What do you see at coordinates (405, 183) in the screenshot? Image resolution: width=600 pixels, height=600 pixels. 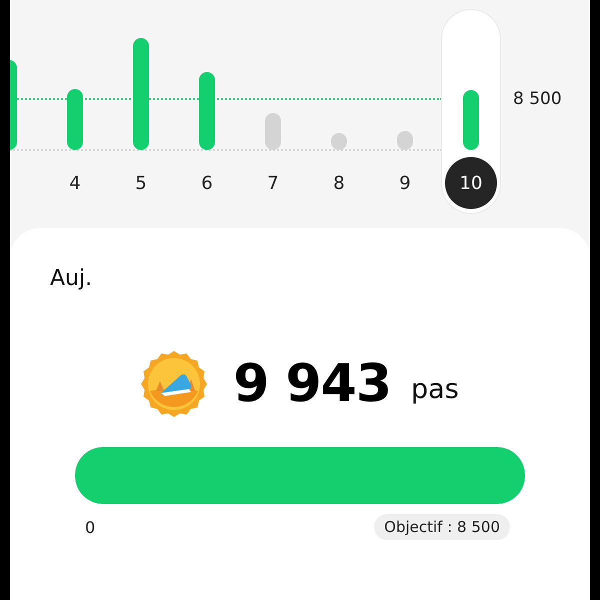 I see `day-label: 9` at bounding box center [405, 183].